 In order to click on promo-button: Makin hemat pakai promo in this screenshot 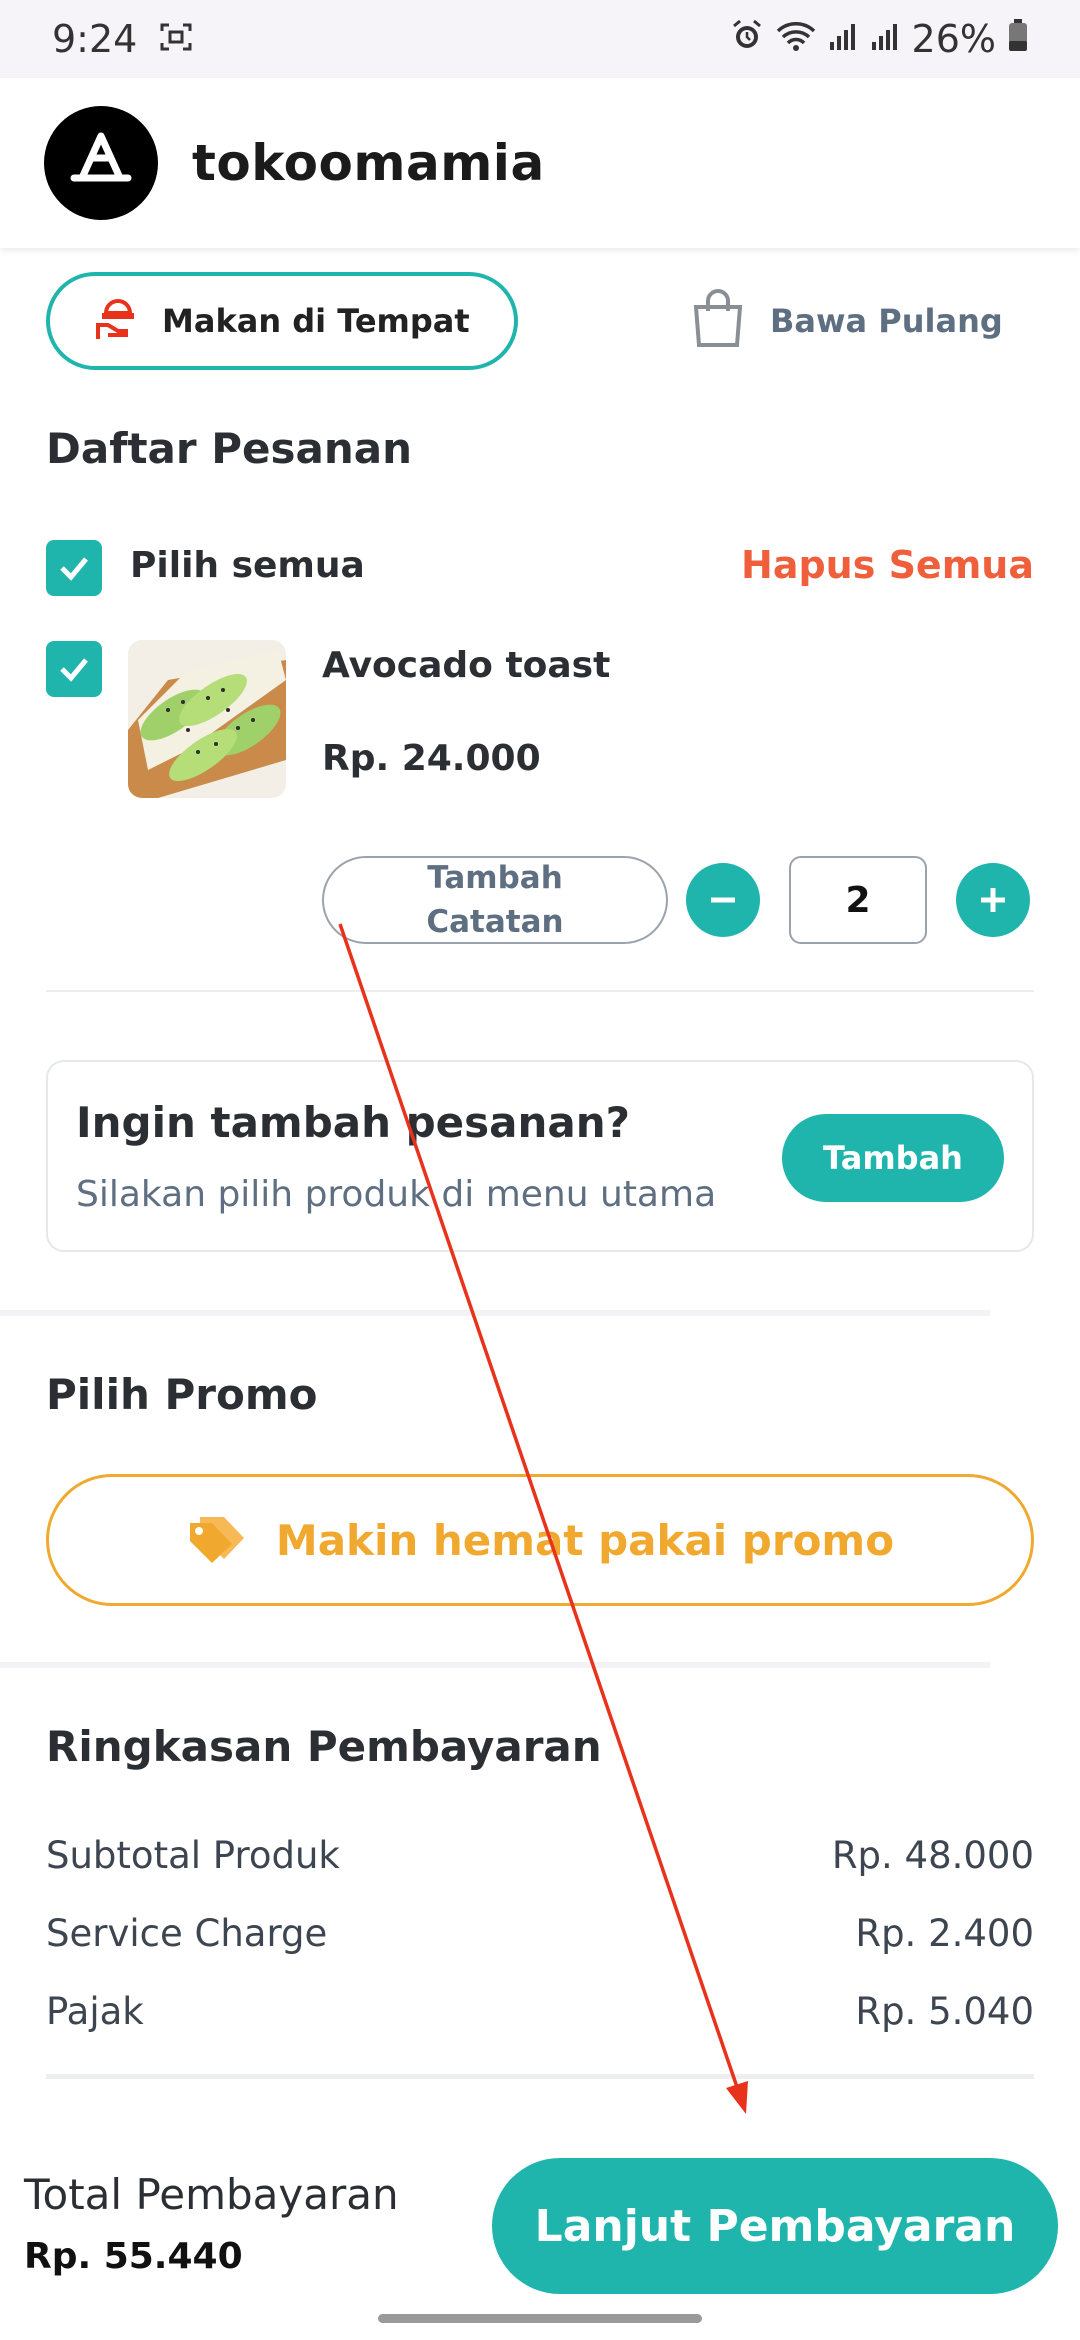, I will do `click(540, 1540)`.